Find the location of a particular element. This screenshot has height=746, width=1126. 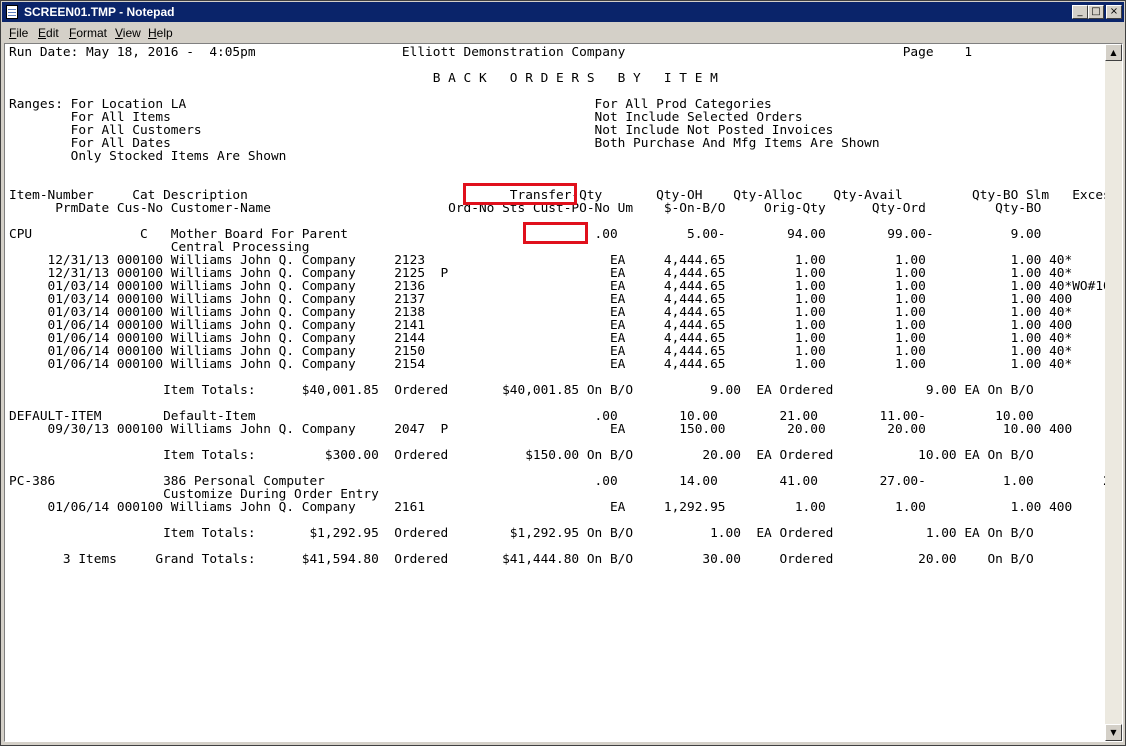

highlight-transfer-qty-header is located at coordinates (520, 194).